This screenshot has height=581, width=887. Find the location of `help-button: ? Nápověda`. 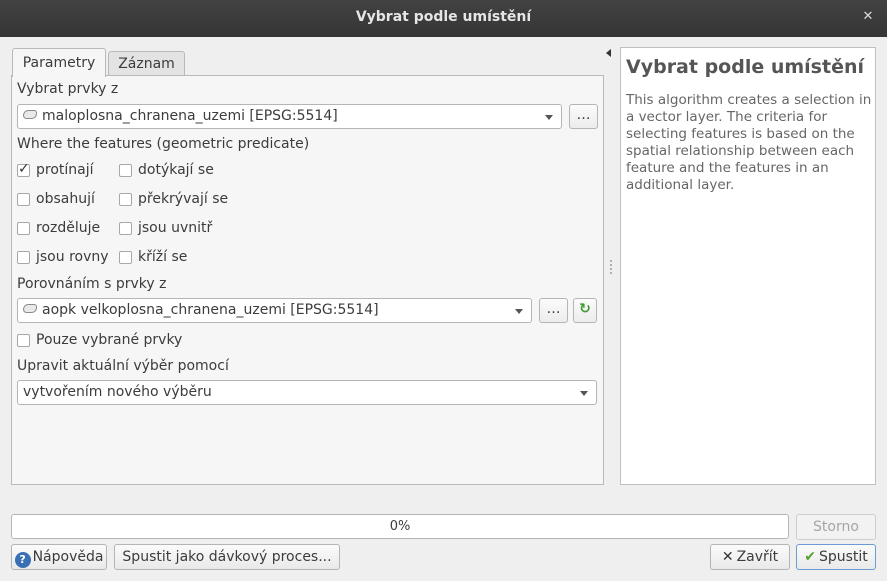

help-button: ? Nápověda is located at coordinates (59, 557).